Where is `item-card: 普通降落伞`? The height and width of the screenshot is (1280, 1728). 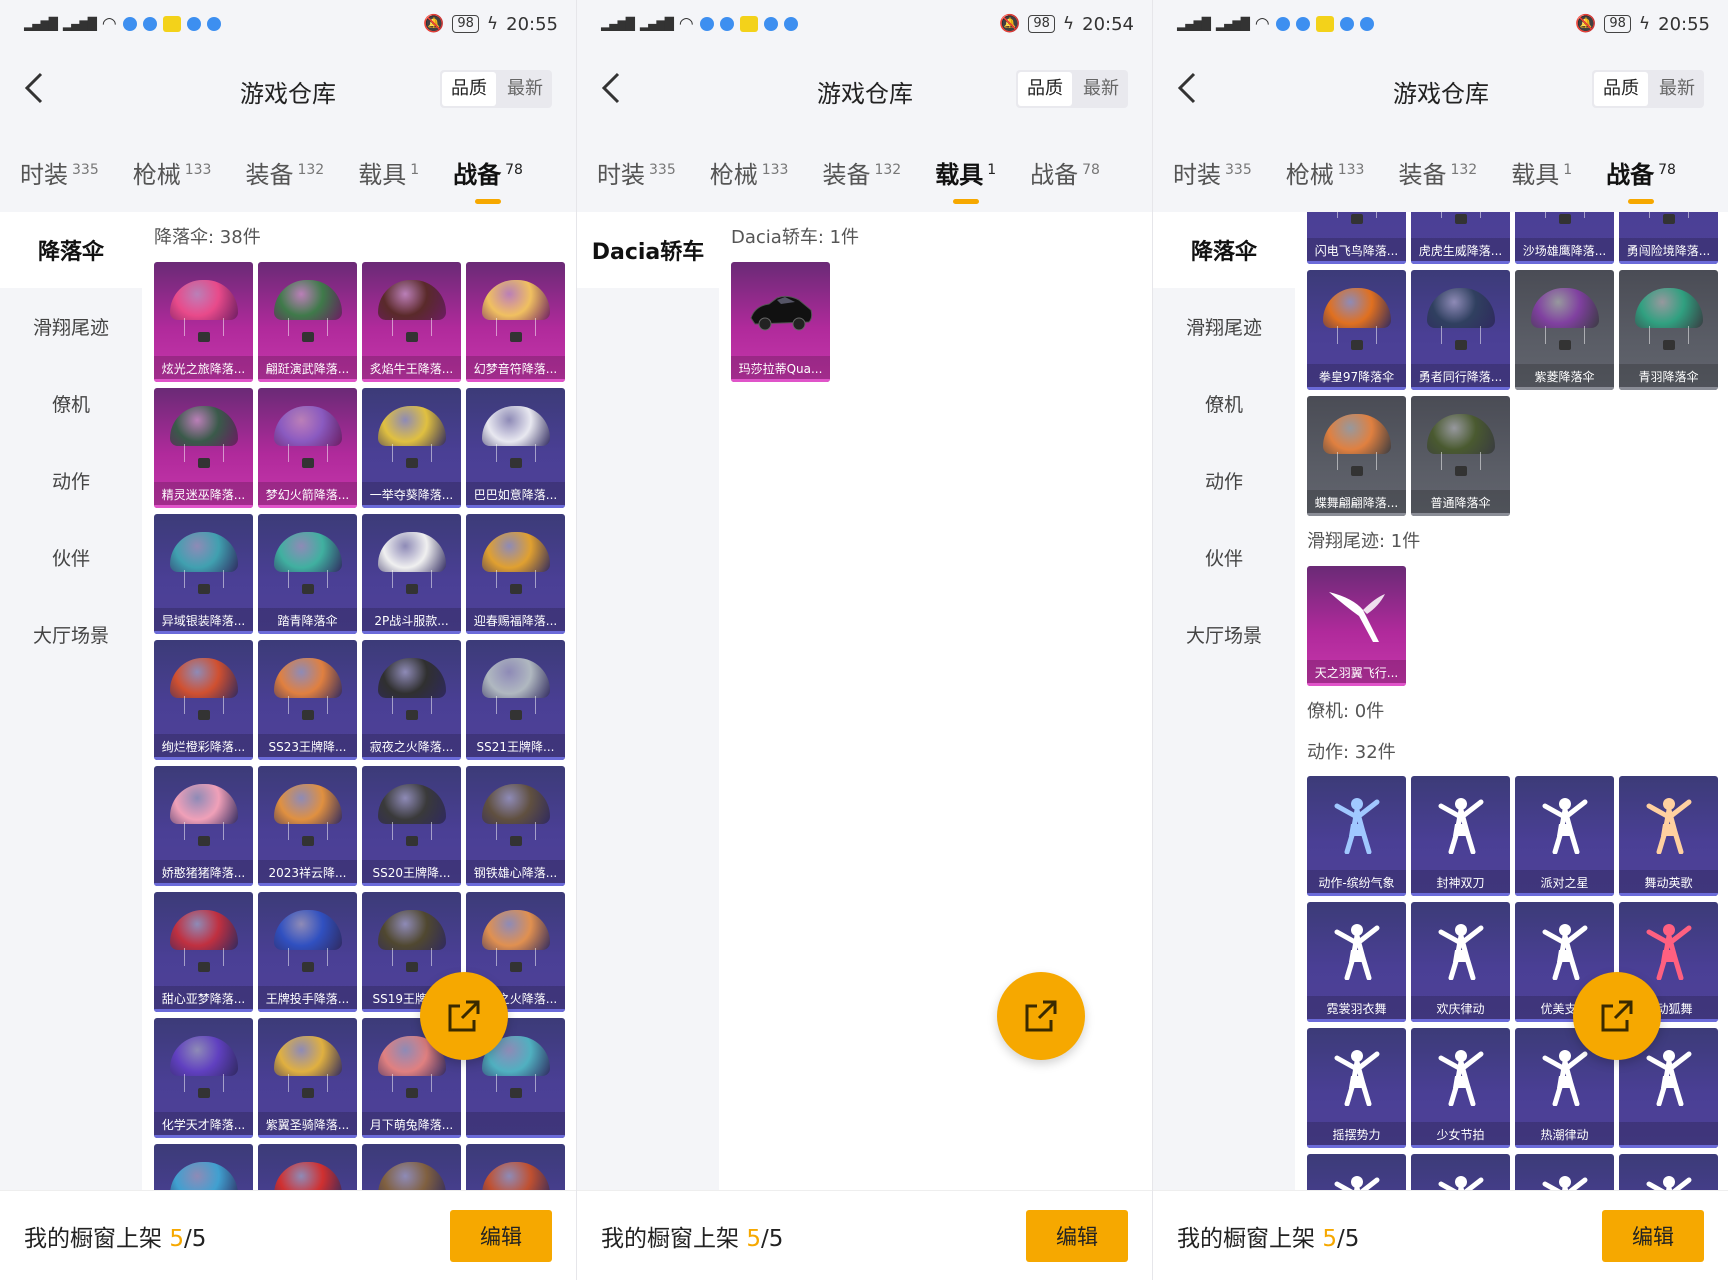
item-card: 普通降落伞 is located at coordinates (1460, 456).